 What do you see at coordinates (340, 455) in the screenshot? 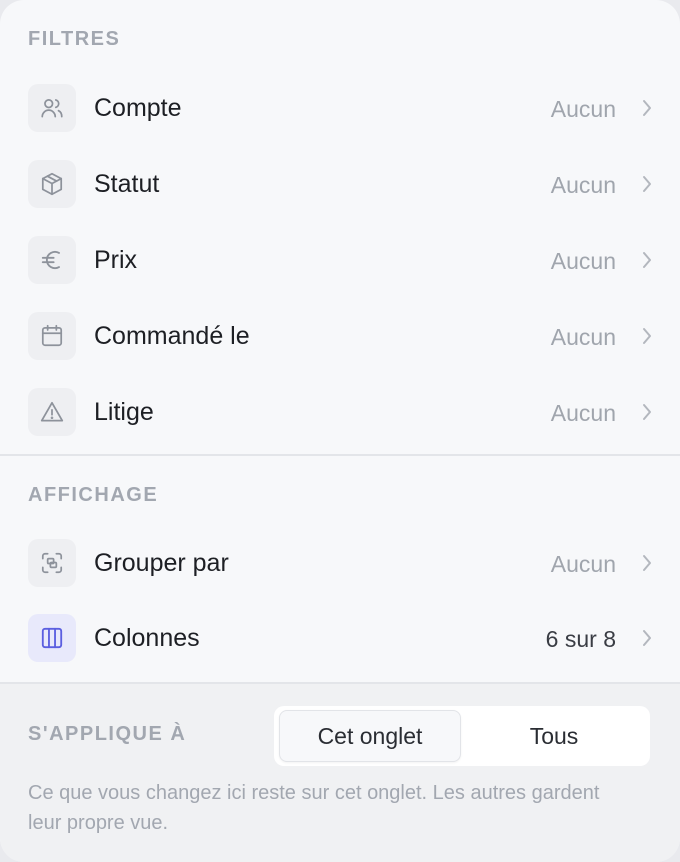
I see `section-divider` at bounding box center [340, 455].